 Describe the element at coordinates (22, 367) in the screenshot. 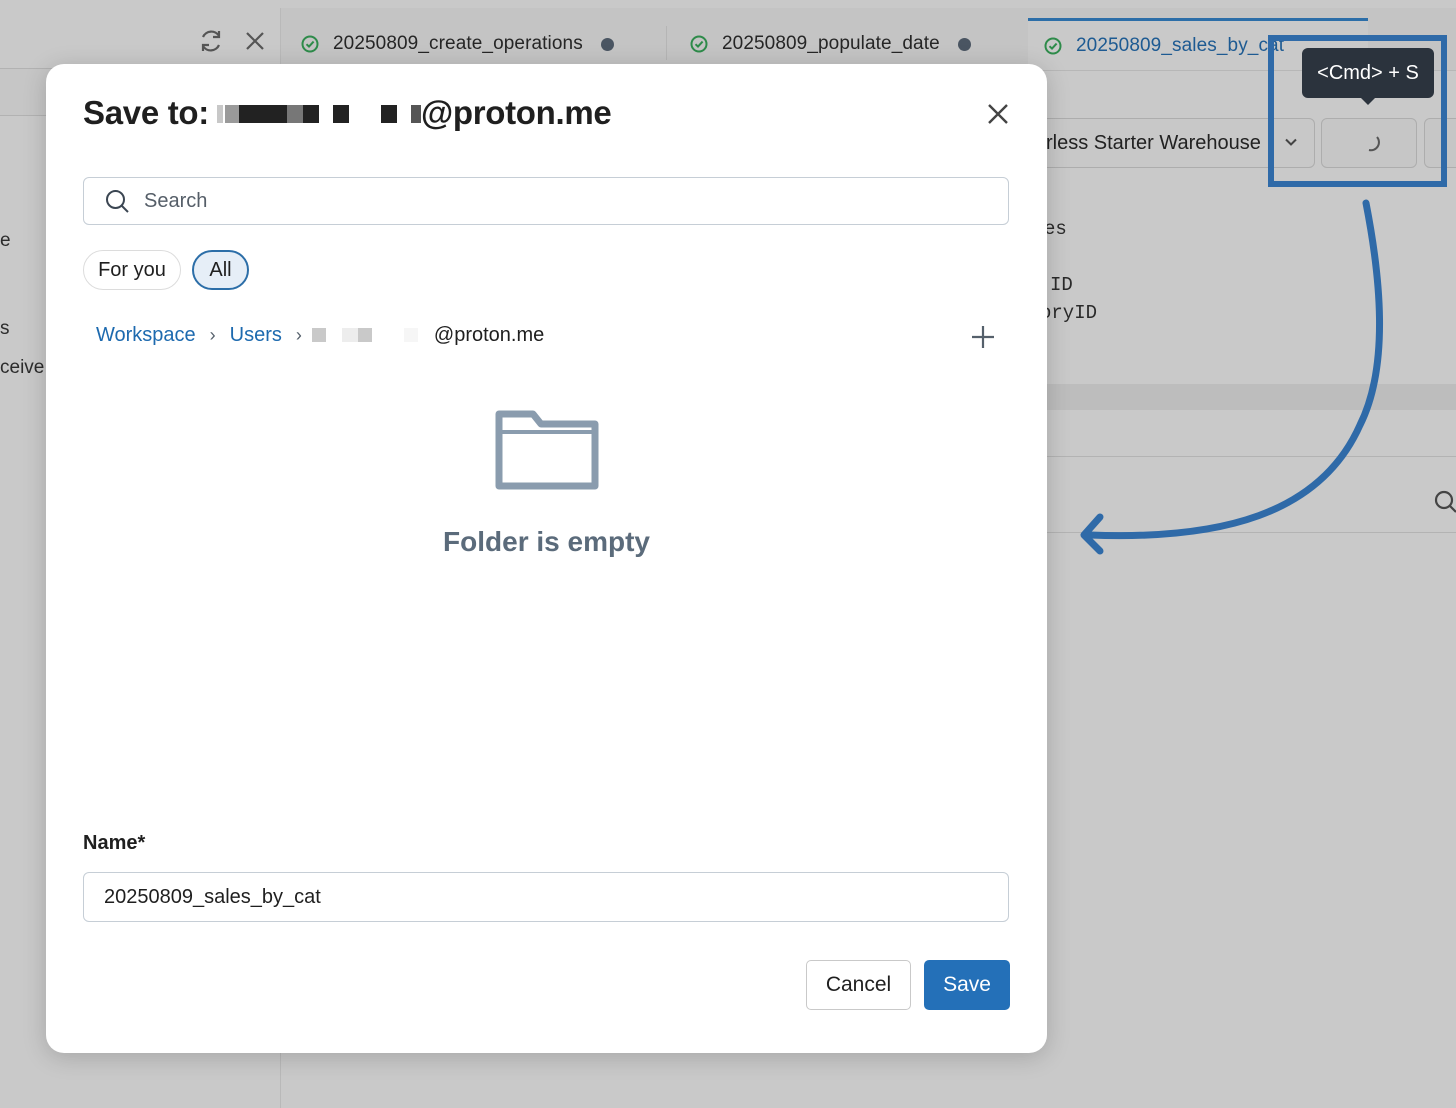

I see `left-peek-text-3: ceive` at that location.